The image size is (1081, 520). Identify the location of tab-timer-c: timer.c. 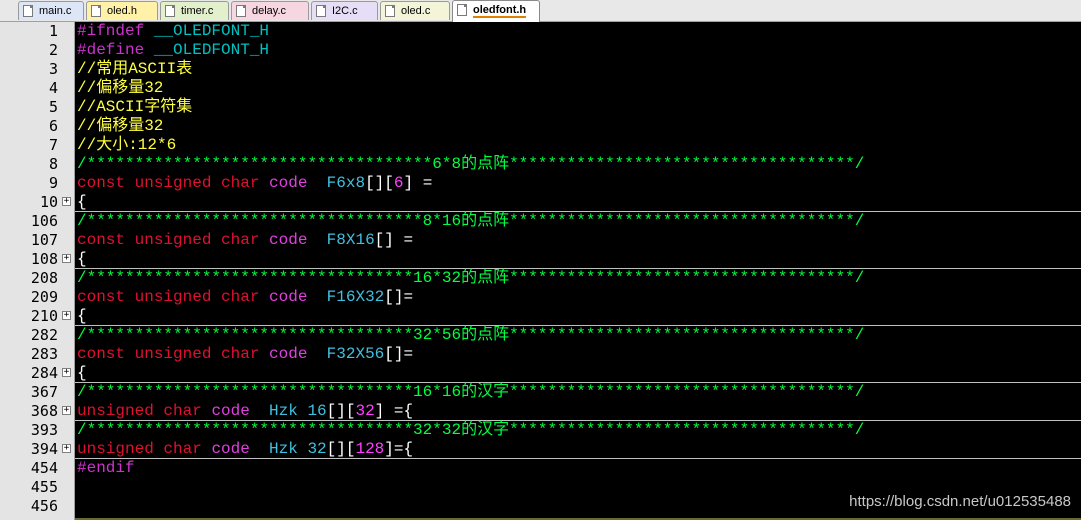
(194, 10).